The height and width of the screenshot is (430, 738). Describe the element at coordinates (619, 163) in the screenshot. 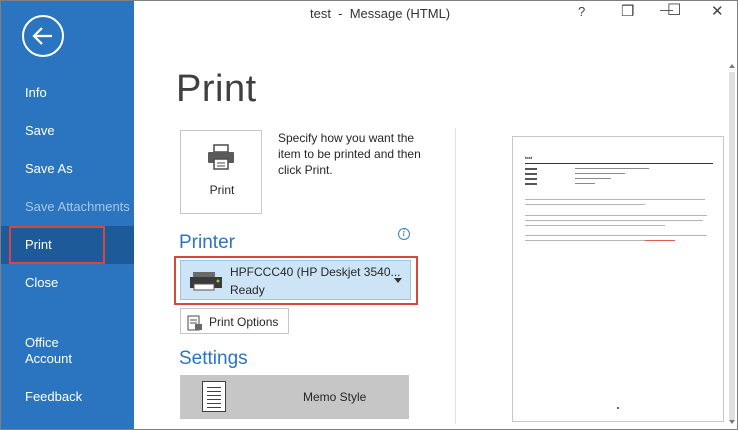

I see `preview-header-rule` at that location.